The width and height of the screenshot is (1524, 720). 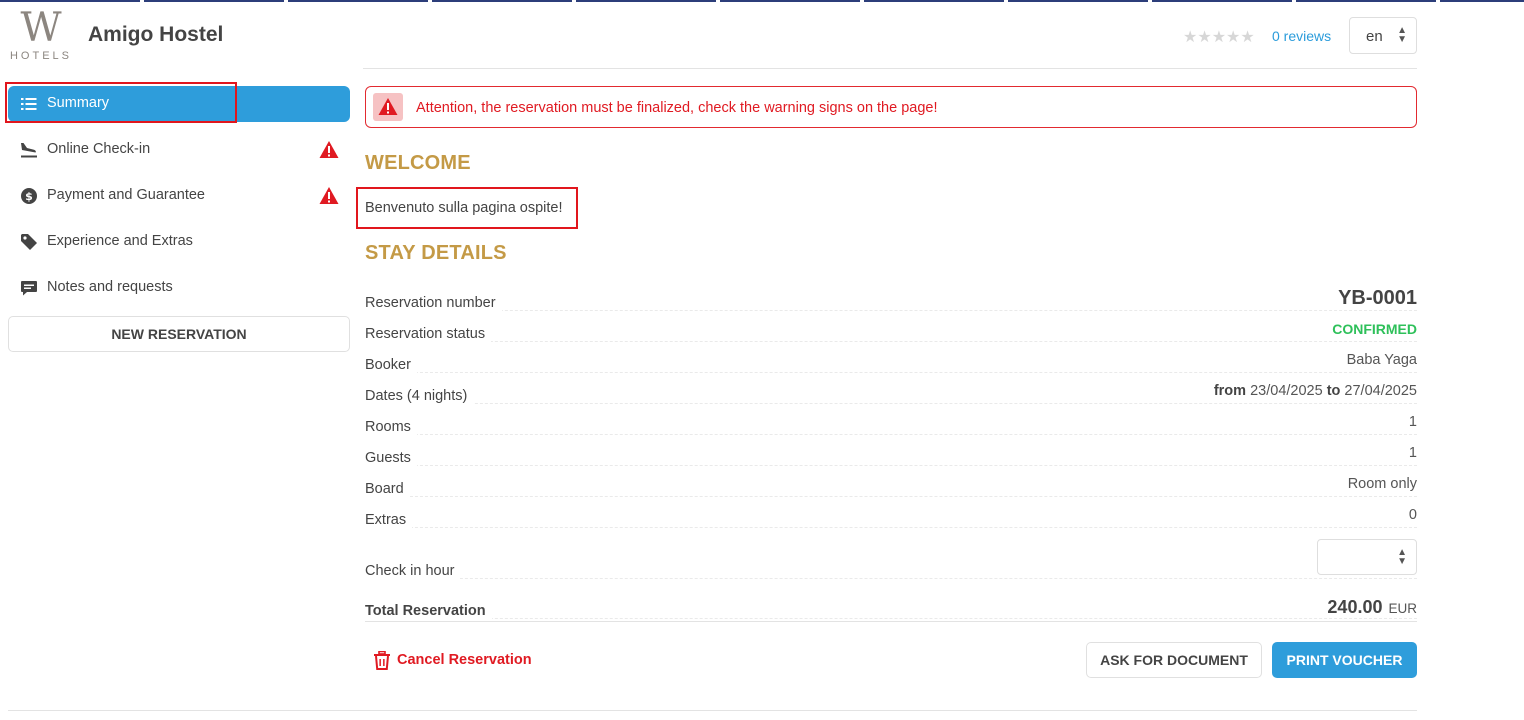 What do you see at coordinates (891, 295) in the screenshot?
I see `detail-row-reservation-number: Reservation number YB-0001` at bounding box center [891, 295].